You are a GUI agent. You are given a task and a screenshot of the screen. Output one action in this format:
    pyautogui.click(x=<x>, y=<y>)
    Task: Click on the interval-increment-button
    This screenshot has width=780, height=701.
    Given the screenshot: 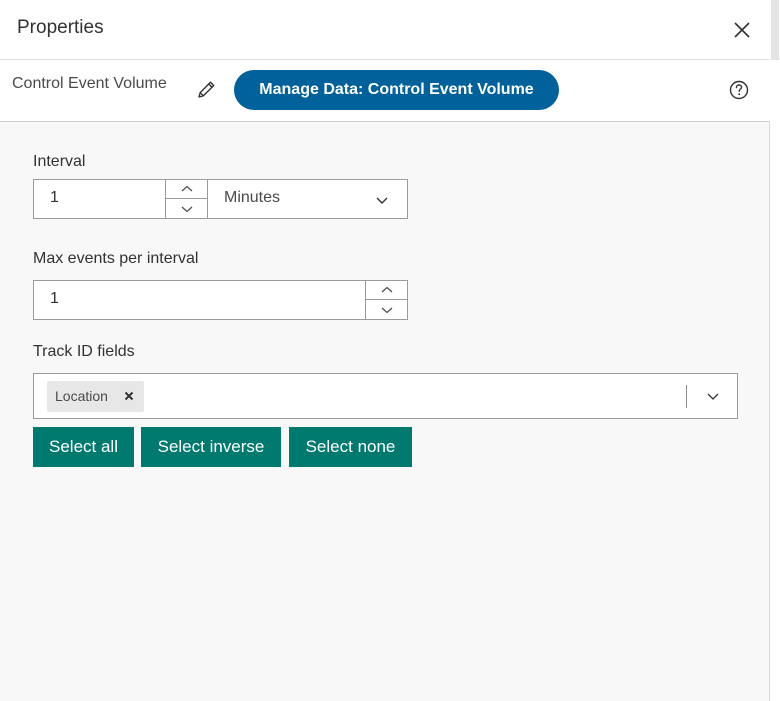 What is the action you would take?
    pyautogui.click(x=186, y=189)
    